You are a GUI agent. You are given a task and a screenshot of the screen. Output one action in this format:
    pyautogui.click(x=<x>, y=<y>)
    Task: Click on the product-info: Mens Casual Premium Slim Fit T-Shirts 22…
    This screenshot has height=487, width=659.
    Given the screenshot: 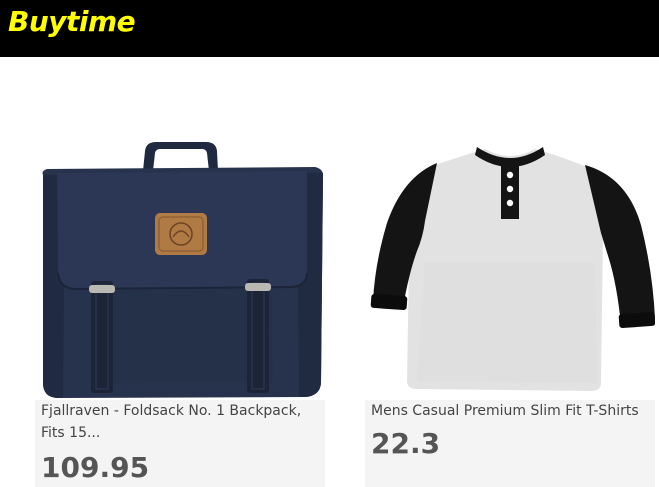 What is the action you would take?
    pyautogui.click(x=510, y=443)
    